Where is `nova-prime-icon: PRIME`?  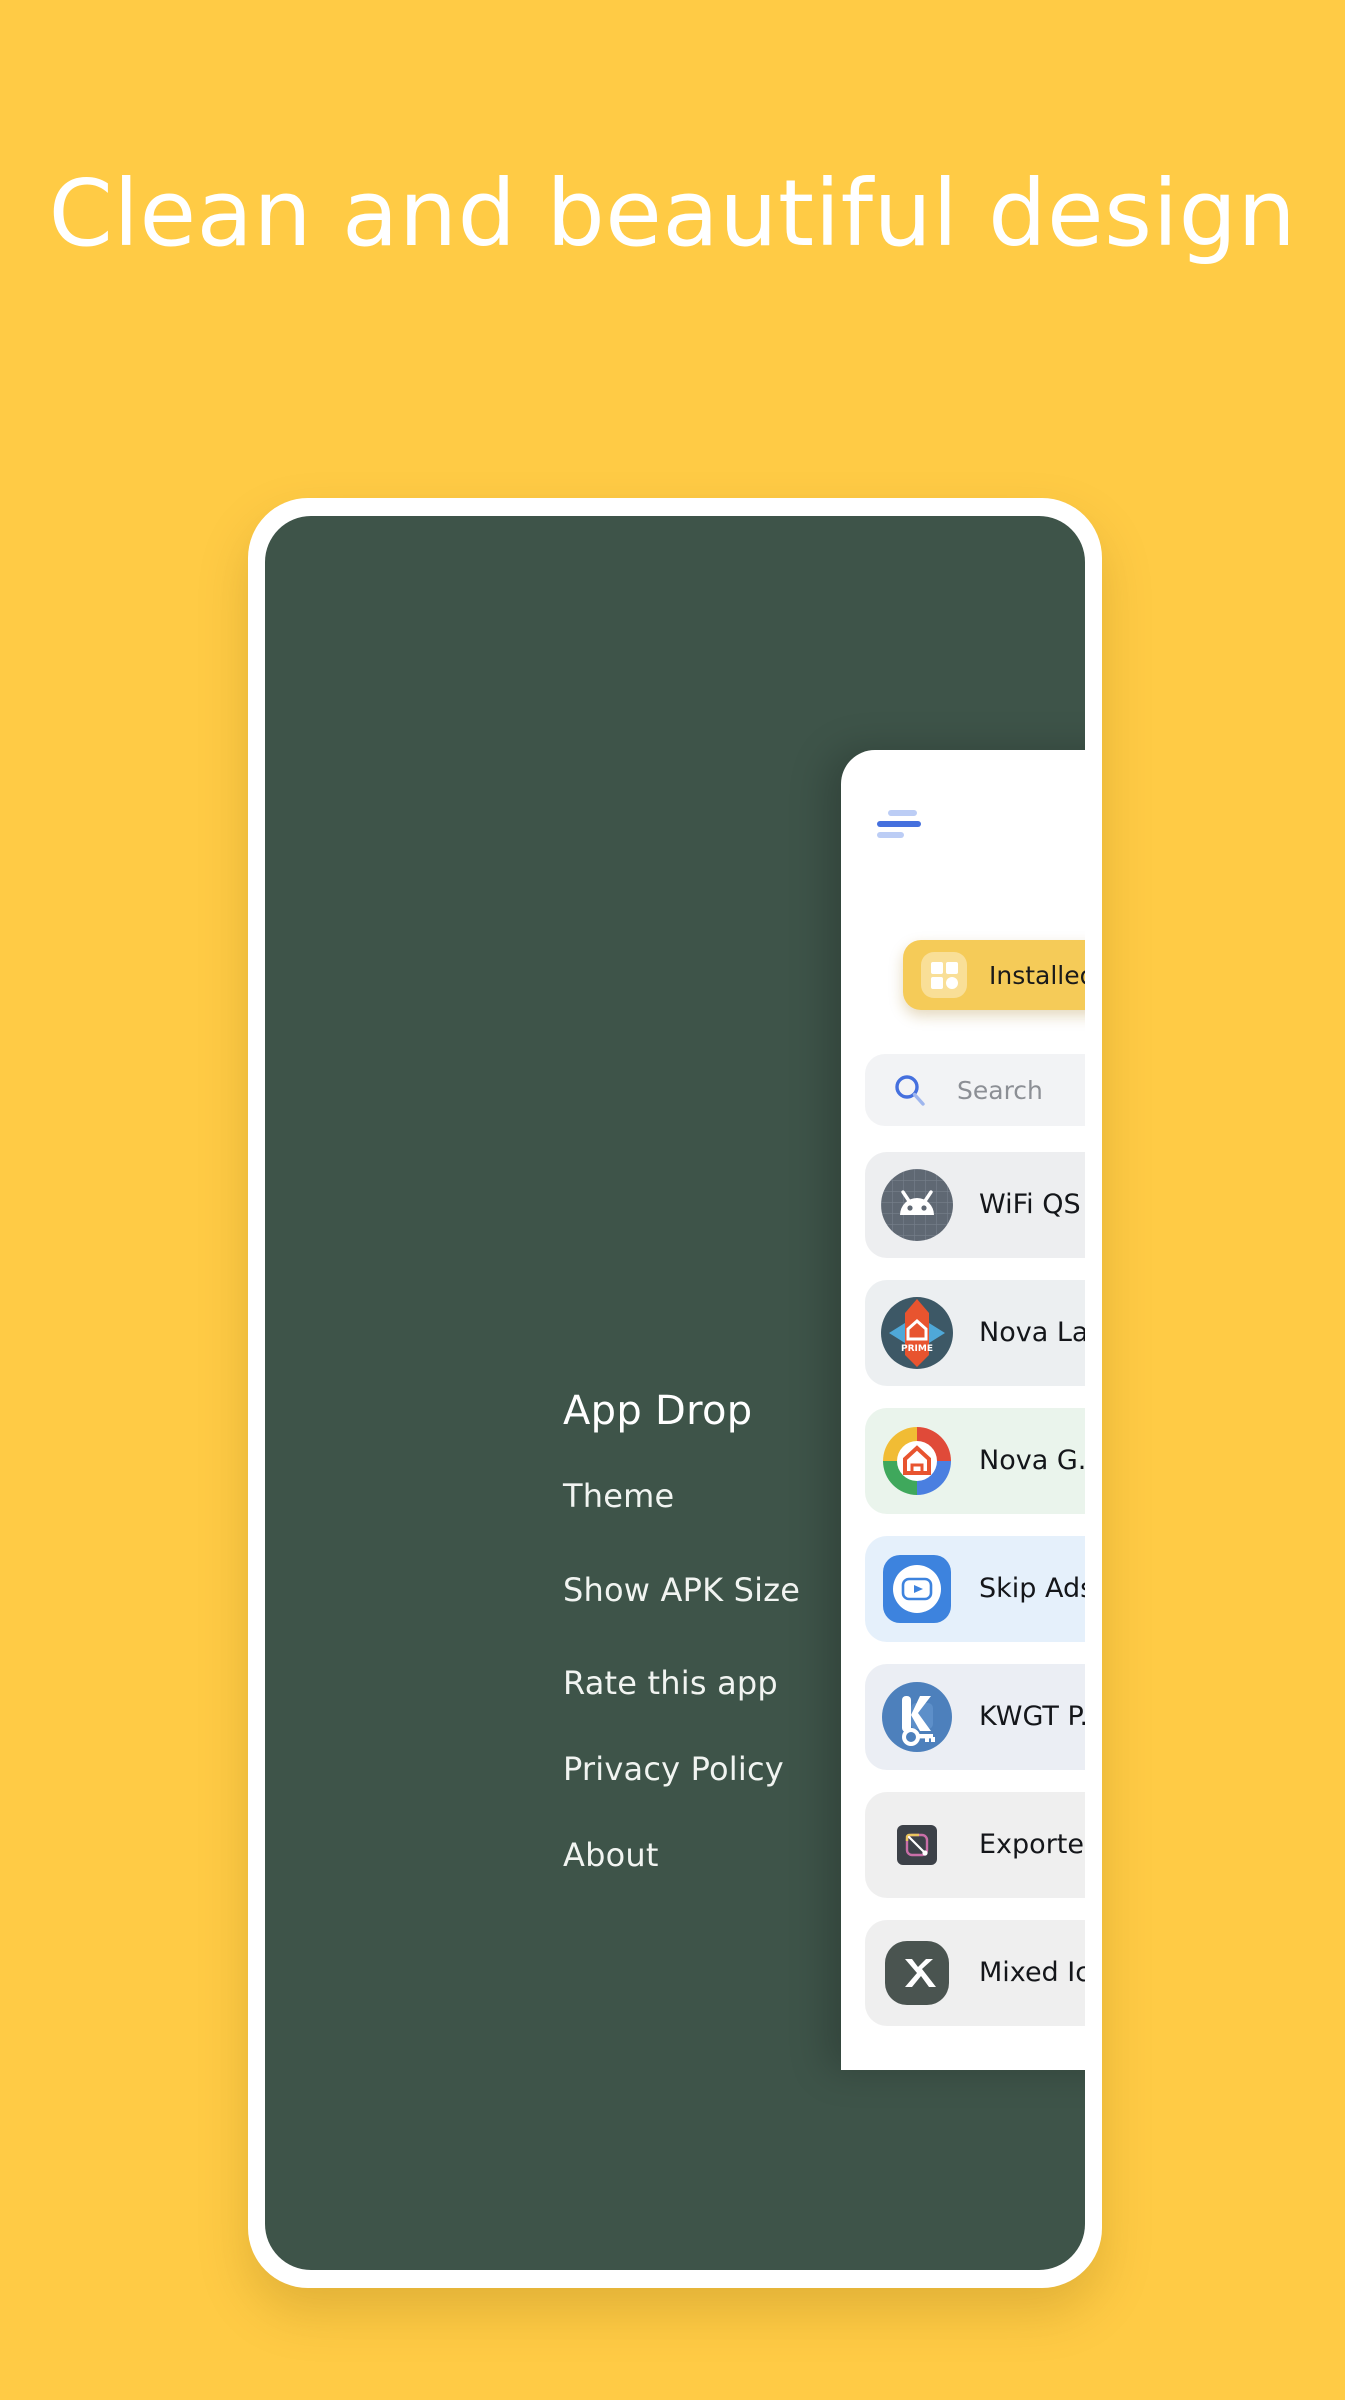 nova-prime-icon: PRIME is located at coordinates (917, 1333).